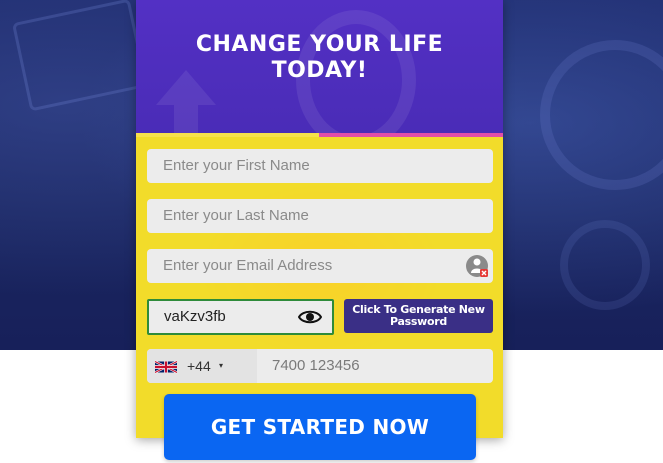 Image resolution: width=663 pixels, height=463 pixels. What do you see at coordinates (166, 367) in the screenshot?
I see `uk-flag-icon` at bounding box center [166, 367].